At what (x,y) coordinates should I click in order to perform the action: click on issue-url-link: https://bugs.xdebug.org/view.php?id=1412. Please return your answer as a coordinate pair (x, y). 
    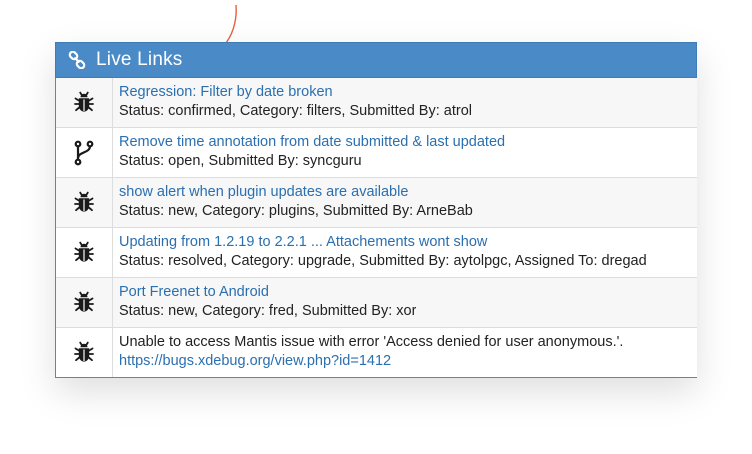
    Looking at the image, I should click on (371, 361).